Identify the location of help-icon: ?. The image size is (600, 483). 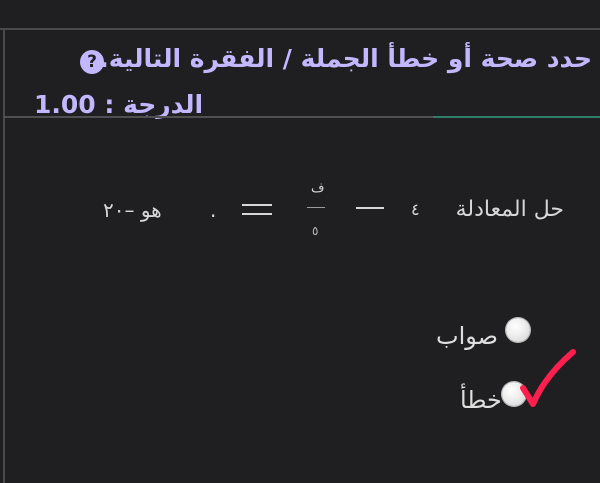
(92, 62).